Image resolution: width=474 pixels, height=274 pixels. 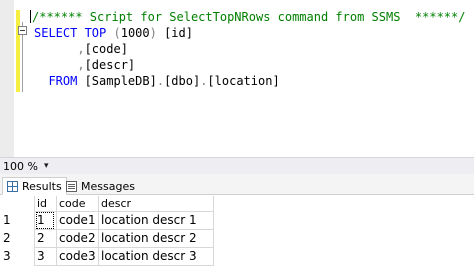 What do you see at coordinates (17, 238) in the screenshot?
I see `row-number: 2` at bounding box center [17, 238].